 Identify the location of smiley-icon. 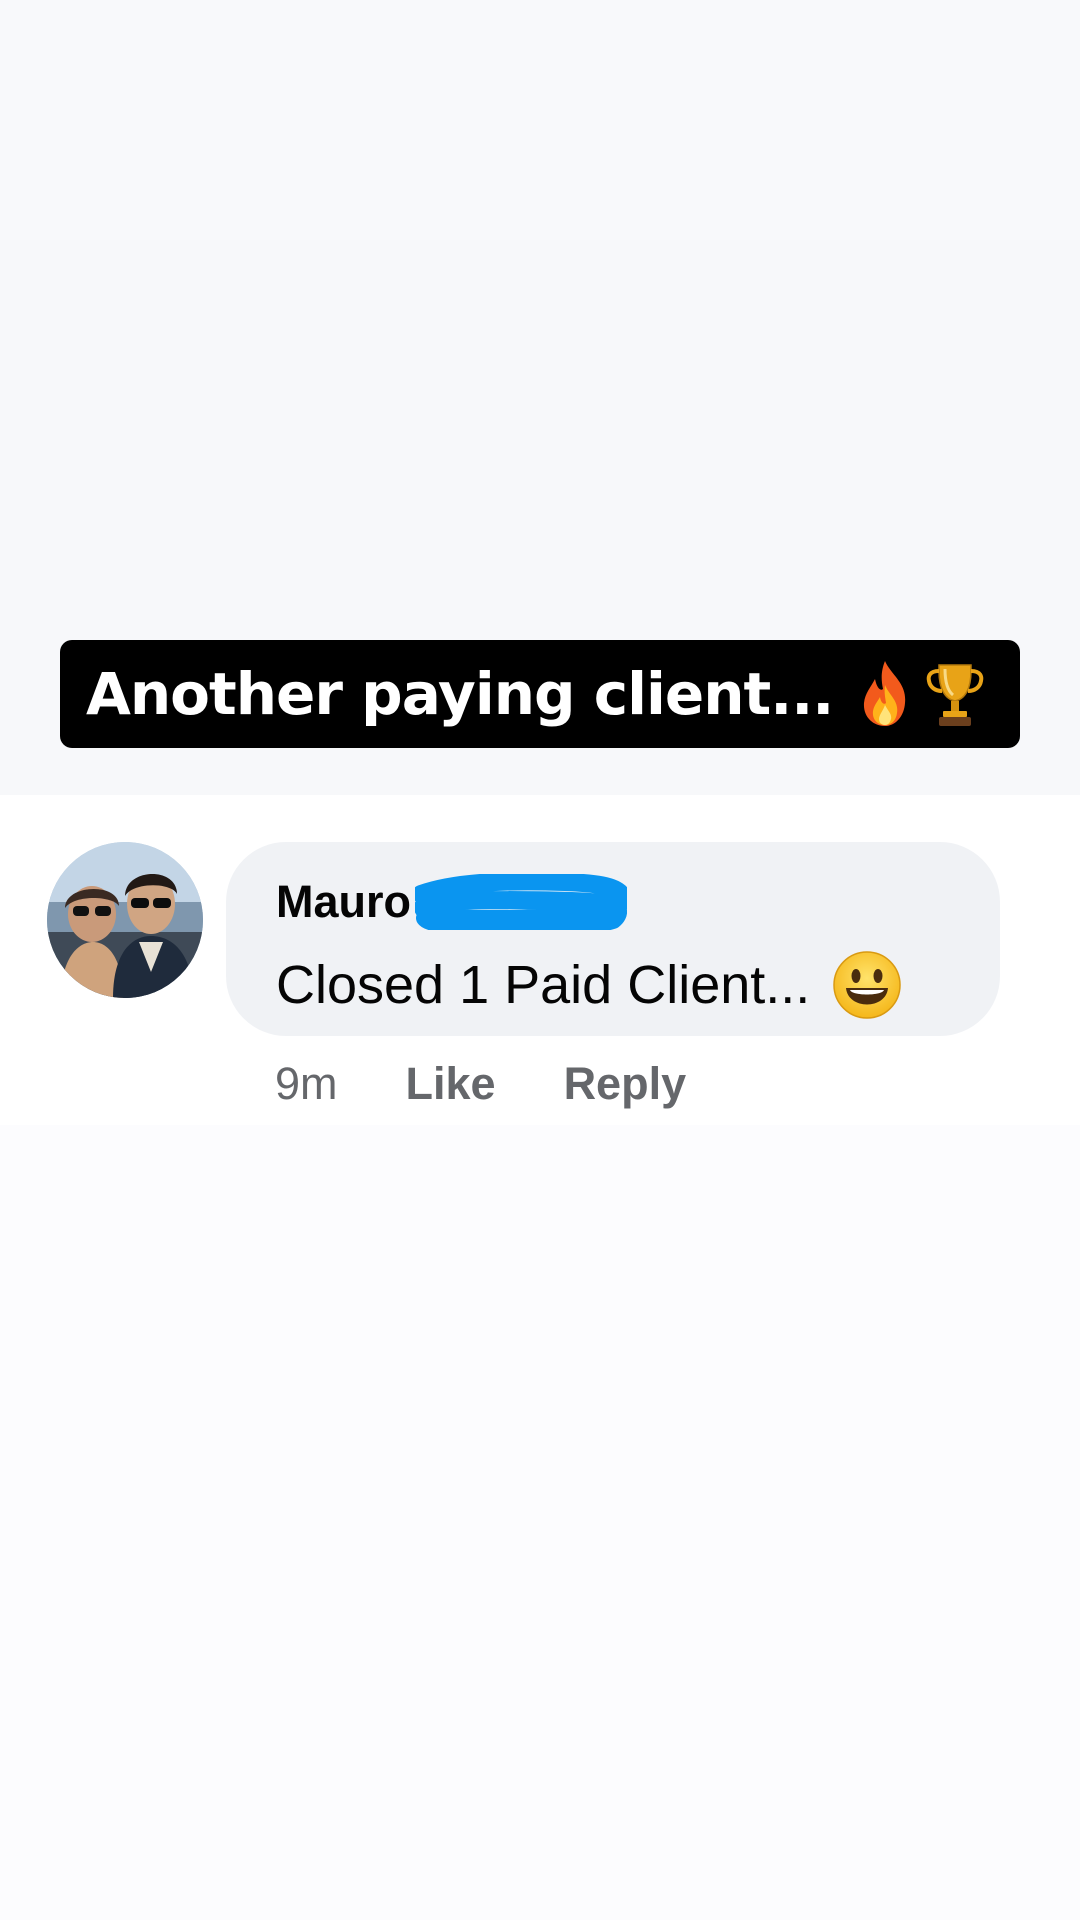
(867, 985).